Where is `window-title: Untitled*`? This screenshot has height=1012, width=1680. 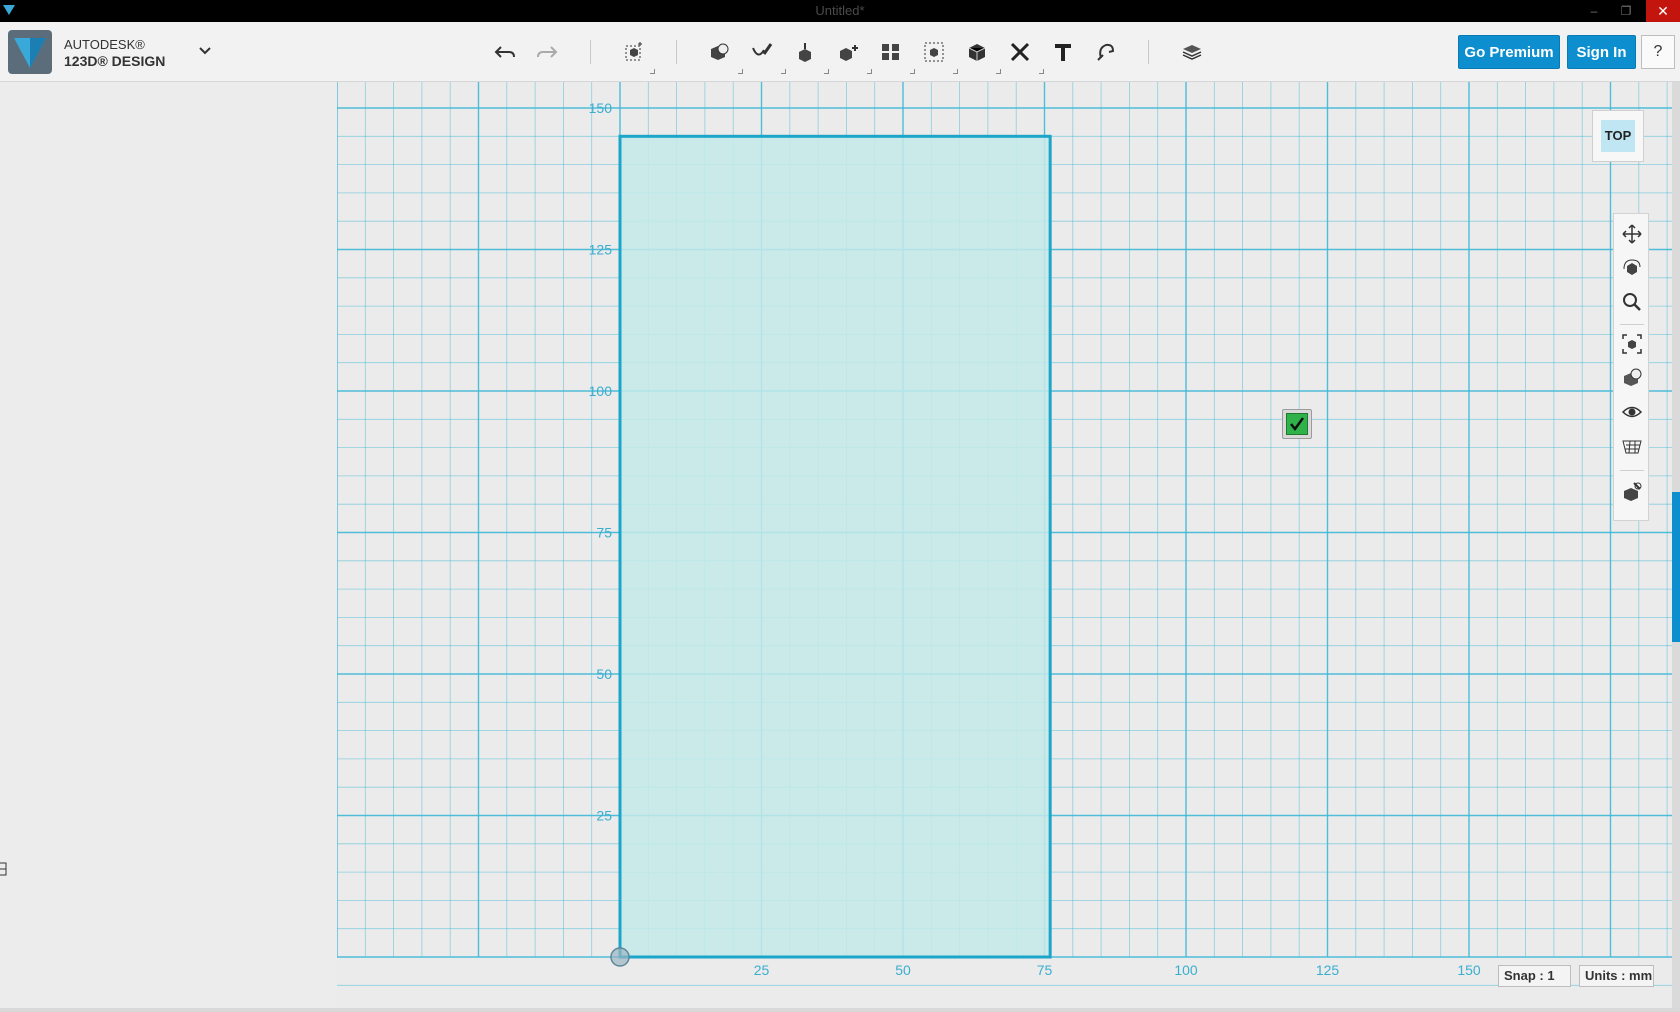
window-title: Untitled* is located at coordinates (840, 10).